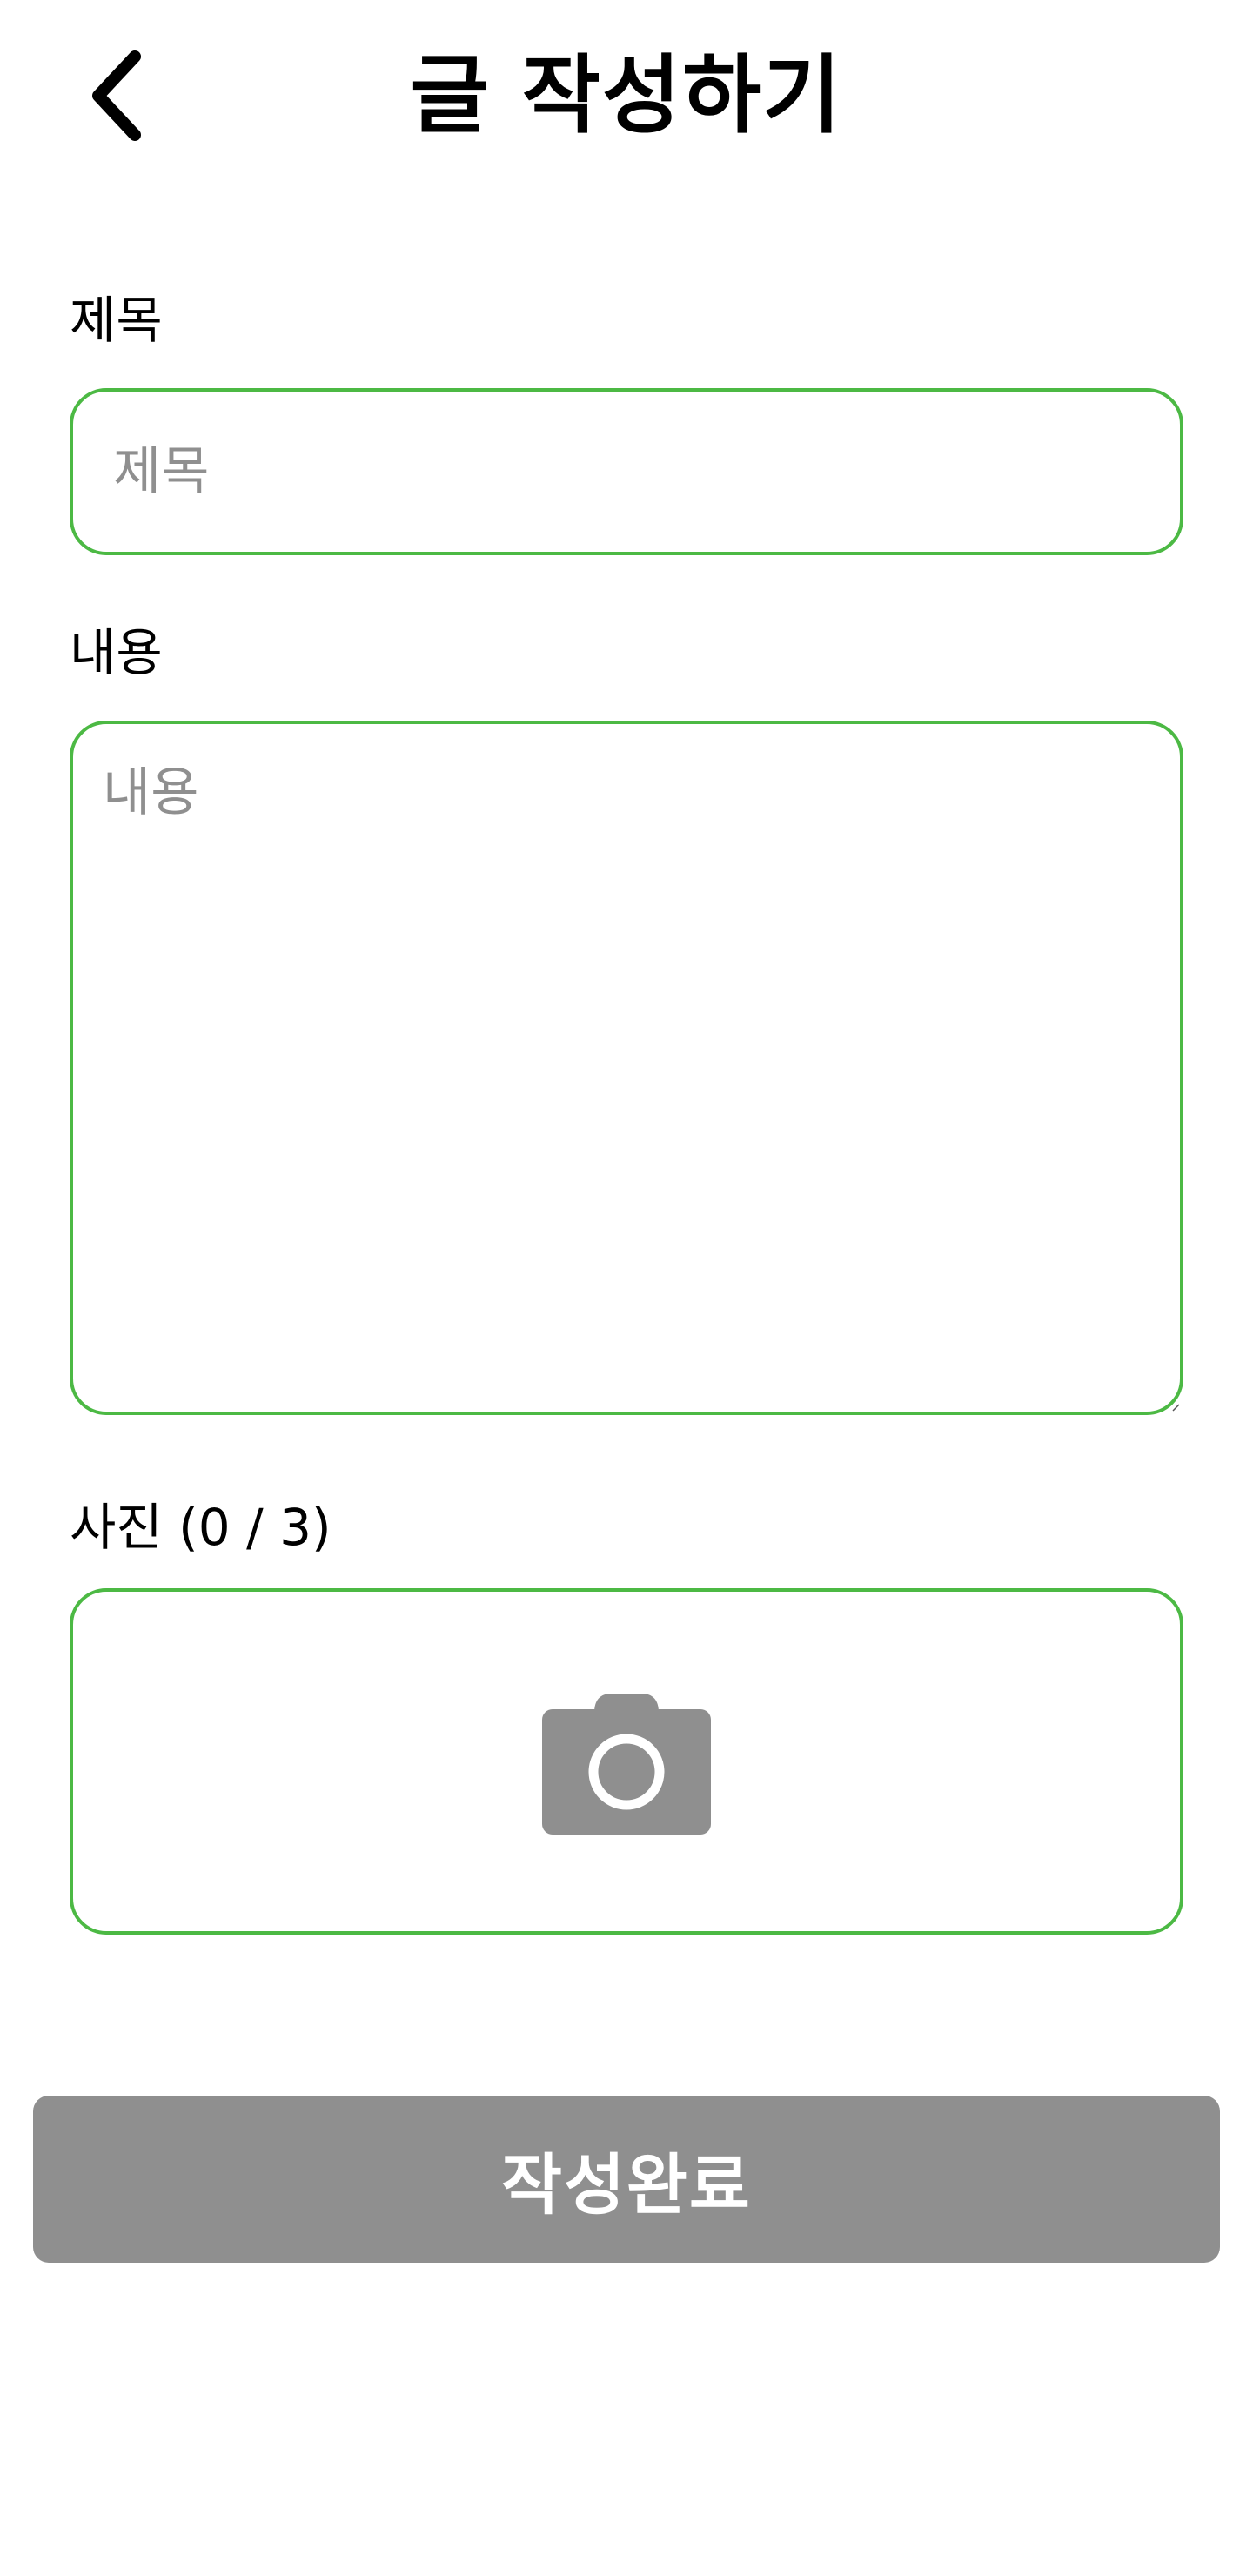 The height and width of the screenshot is (2576, 1253). I want to click on page-title: 글 작성하기, so click(626, 95).